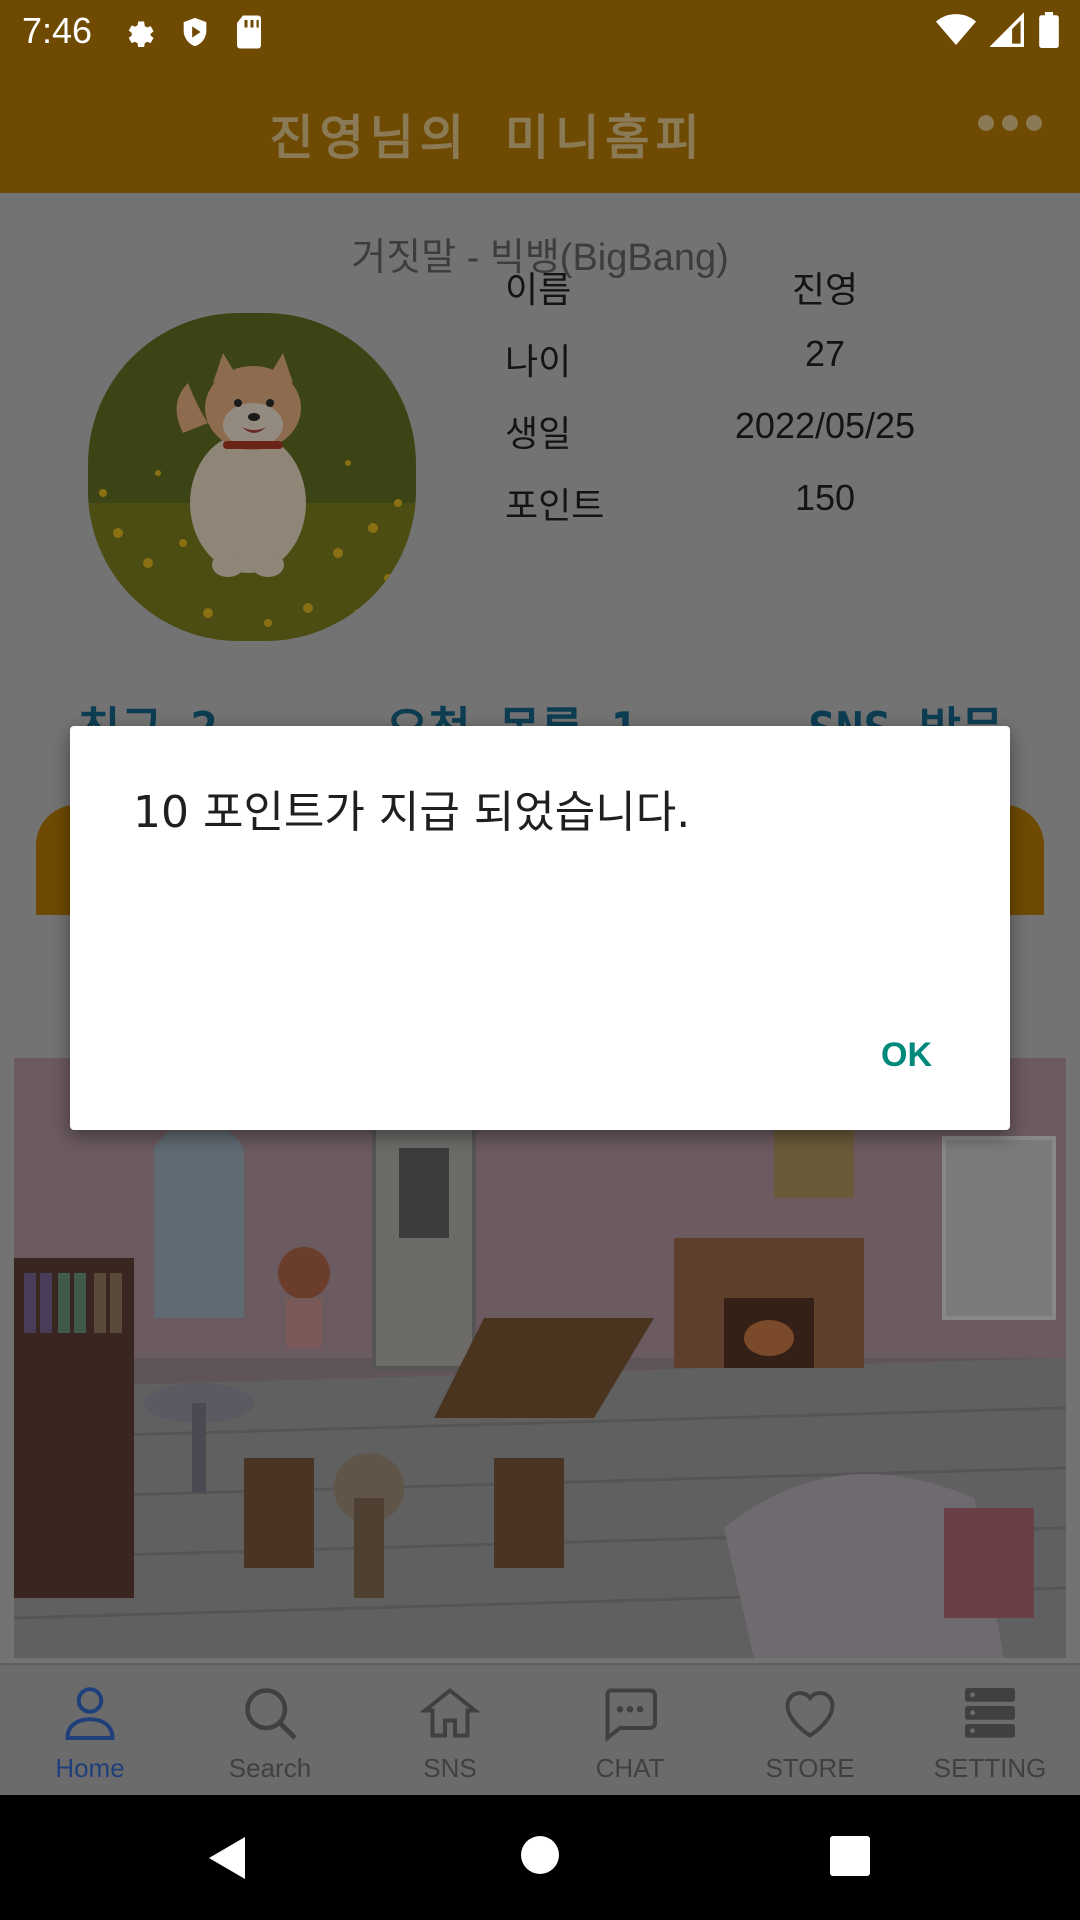 Image resolution: width=1080 pixels, height=1920 pixels. What do you see at coordinates (412, 812) in the screenshot?
I see `dialog-message: 10 포인트가 지급 되었습니다.` at bounding box center [412, 812].